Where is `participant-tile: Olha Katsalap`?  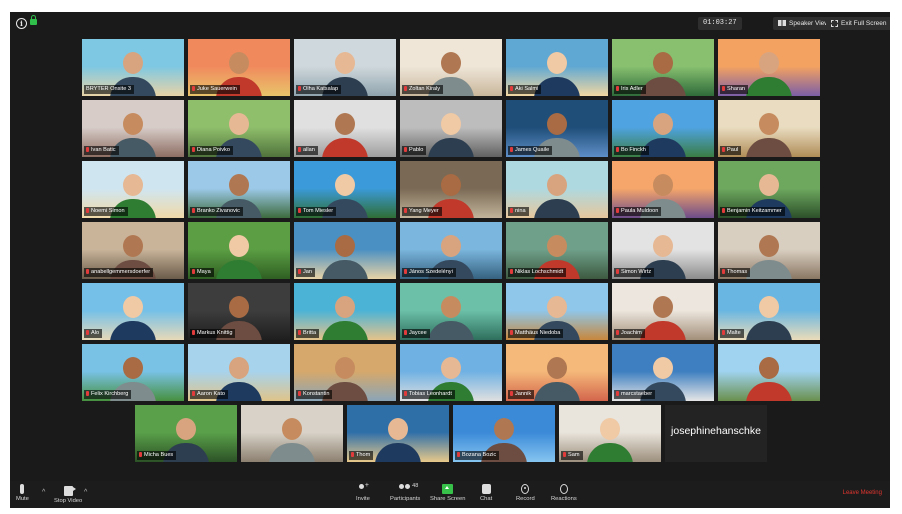 participant-tile: Olha Katsalap is located at coordinates (345, 67).